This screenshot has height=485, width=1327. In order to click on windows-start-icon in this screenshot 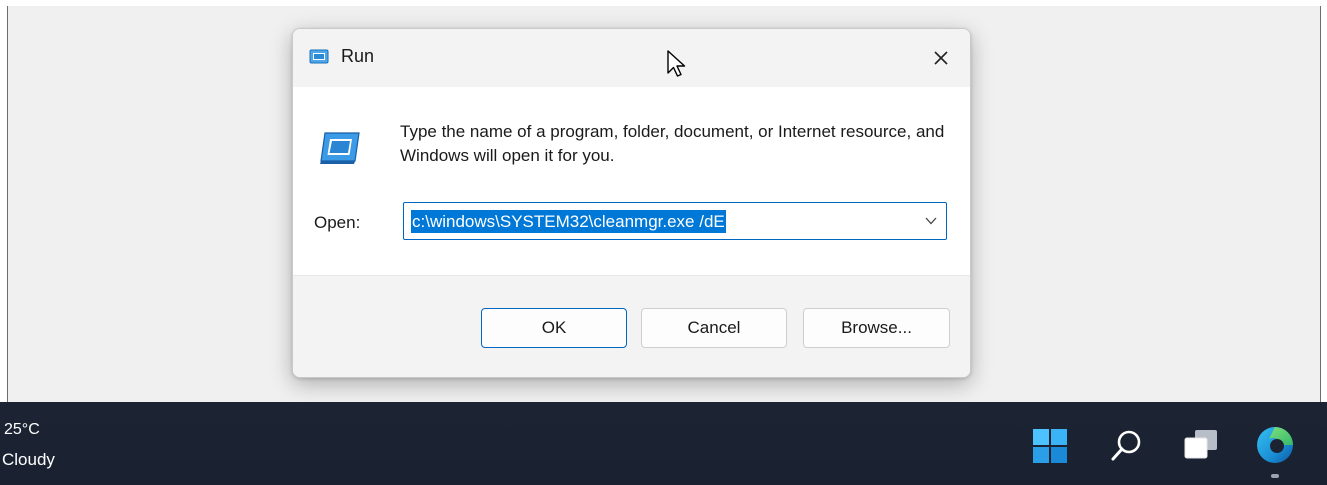, I will do `click(1050, 446)`.